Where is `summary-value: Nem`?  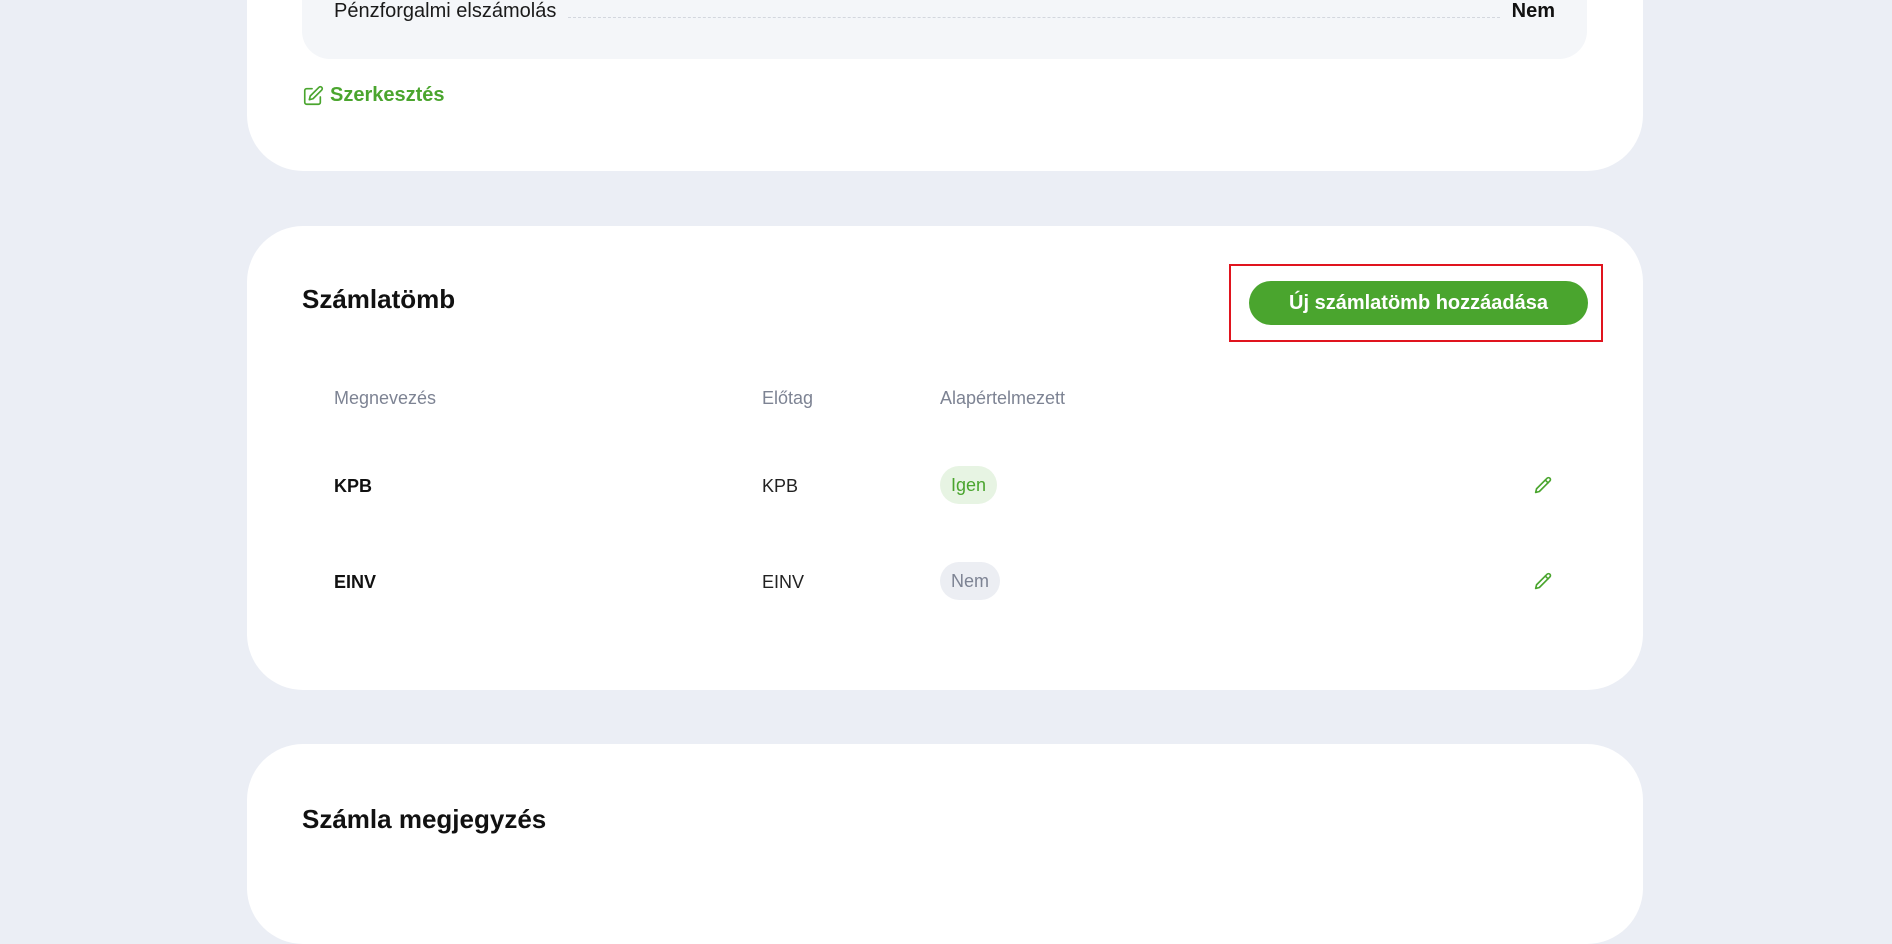
summary-value: Nem is located at coordinates (1533, 11).